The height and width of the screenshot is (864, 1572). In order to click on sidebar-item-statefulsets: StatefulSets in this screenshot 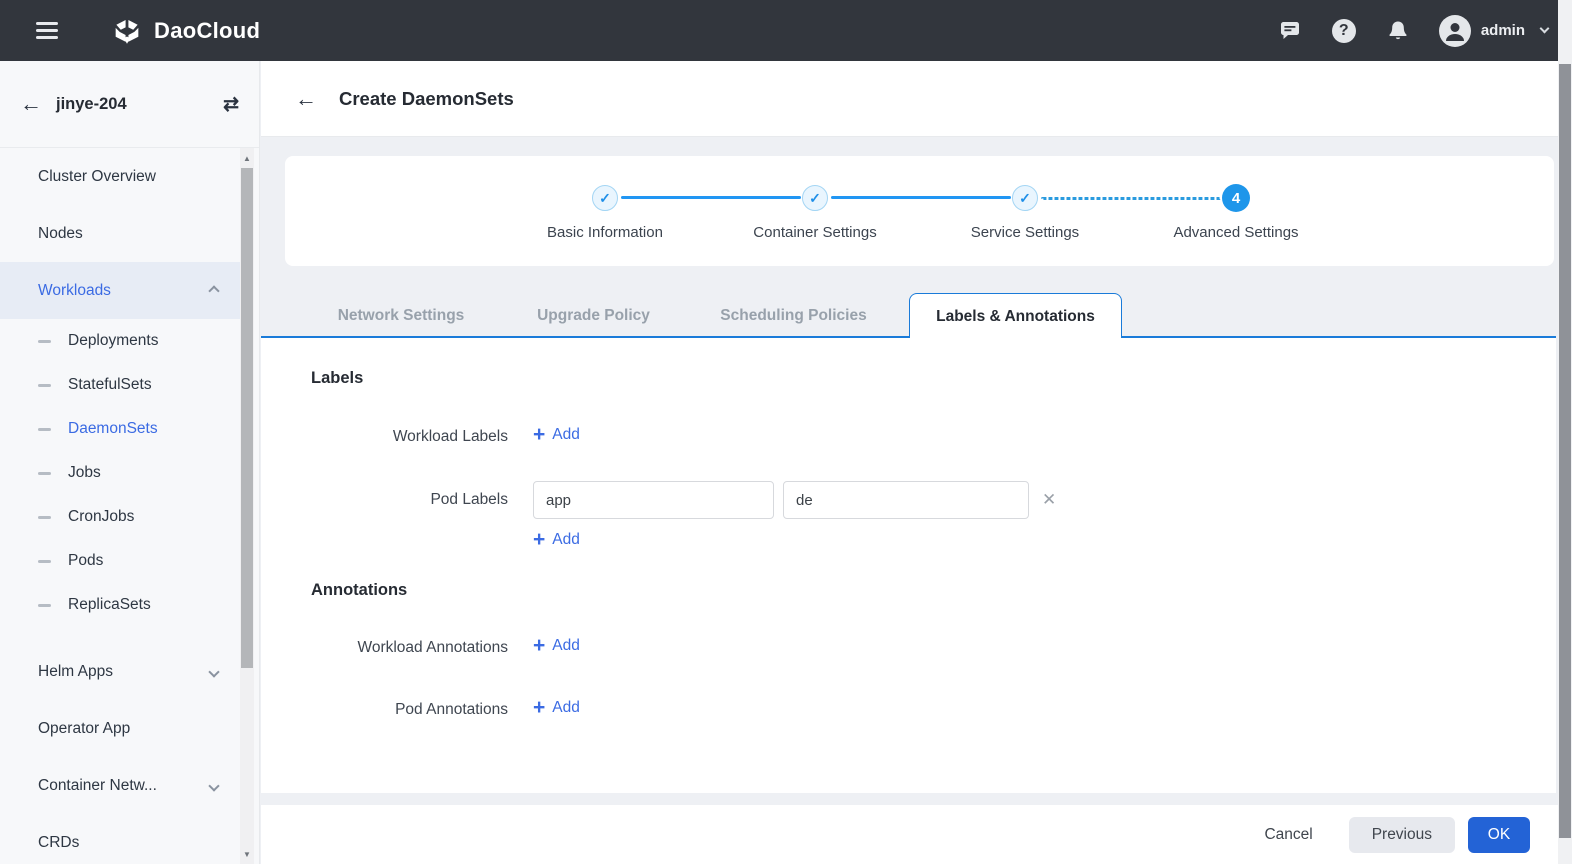, I will do `click(120, 385)`.